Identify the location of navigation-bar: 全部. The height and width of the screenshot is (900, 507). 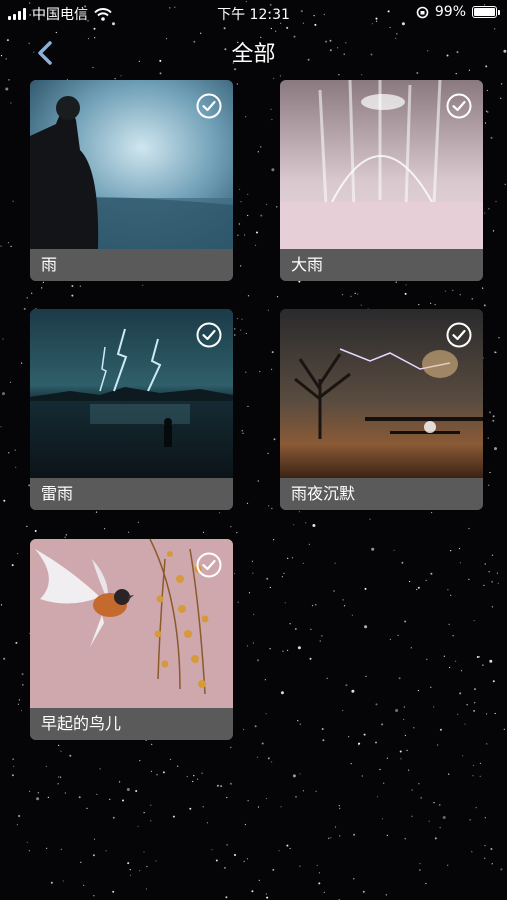
(253, 52).